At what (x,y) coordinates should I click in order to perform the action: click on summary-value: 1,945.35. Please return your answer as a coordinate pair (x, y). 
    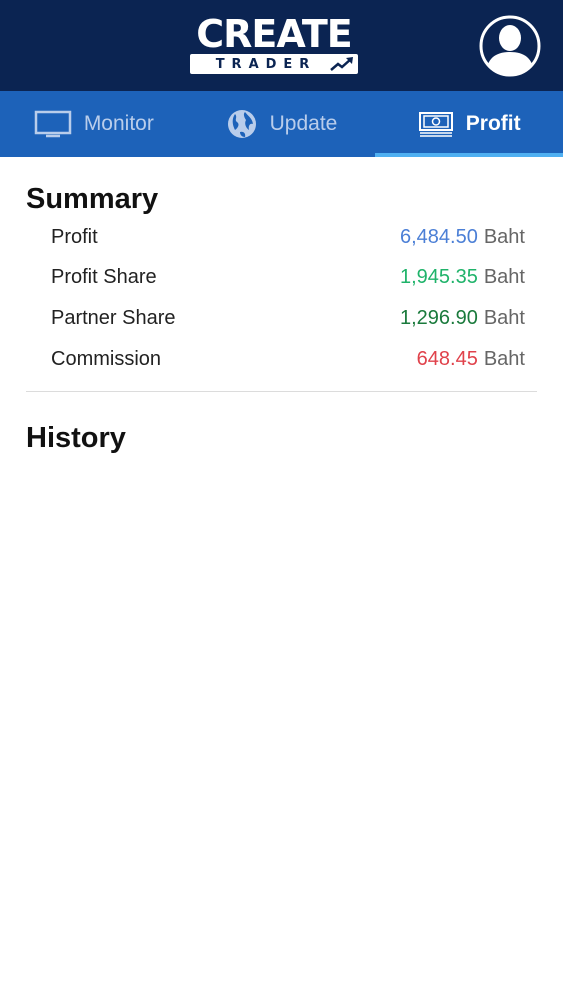
    Looking at the image, I should click on (438, 277).